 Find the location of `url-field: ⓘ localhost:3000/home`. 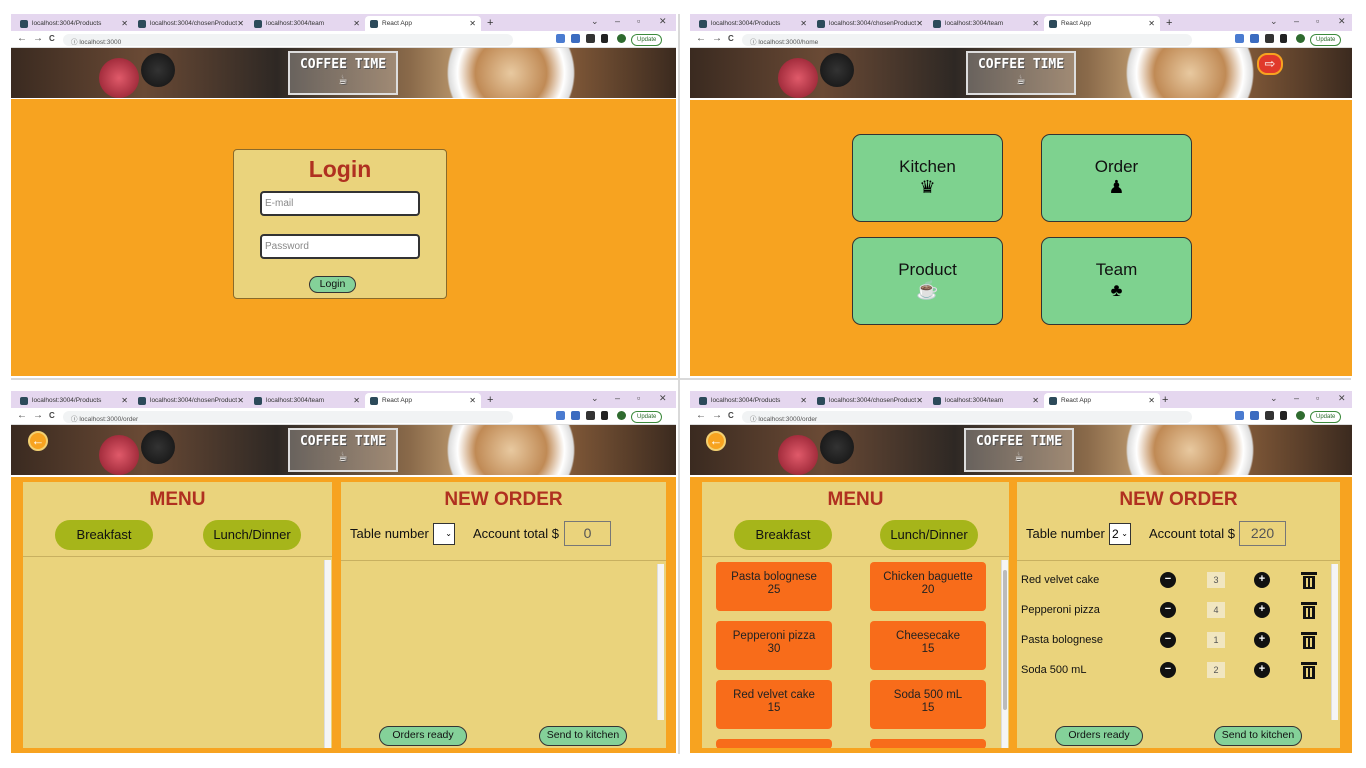

url-field: ⓘ localhost:3000/home is located at coordinates (967, 40).